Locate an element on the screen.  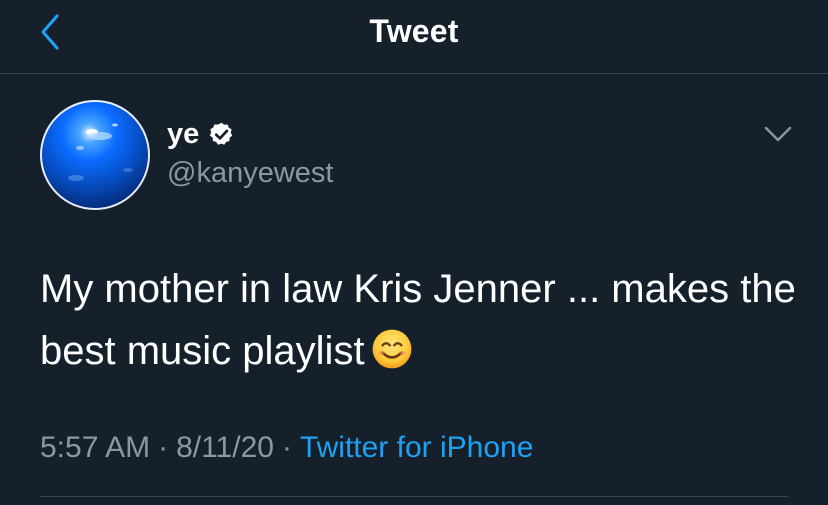
avatar is located at coordinates (95, 155).